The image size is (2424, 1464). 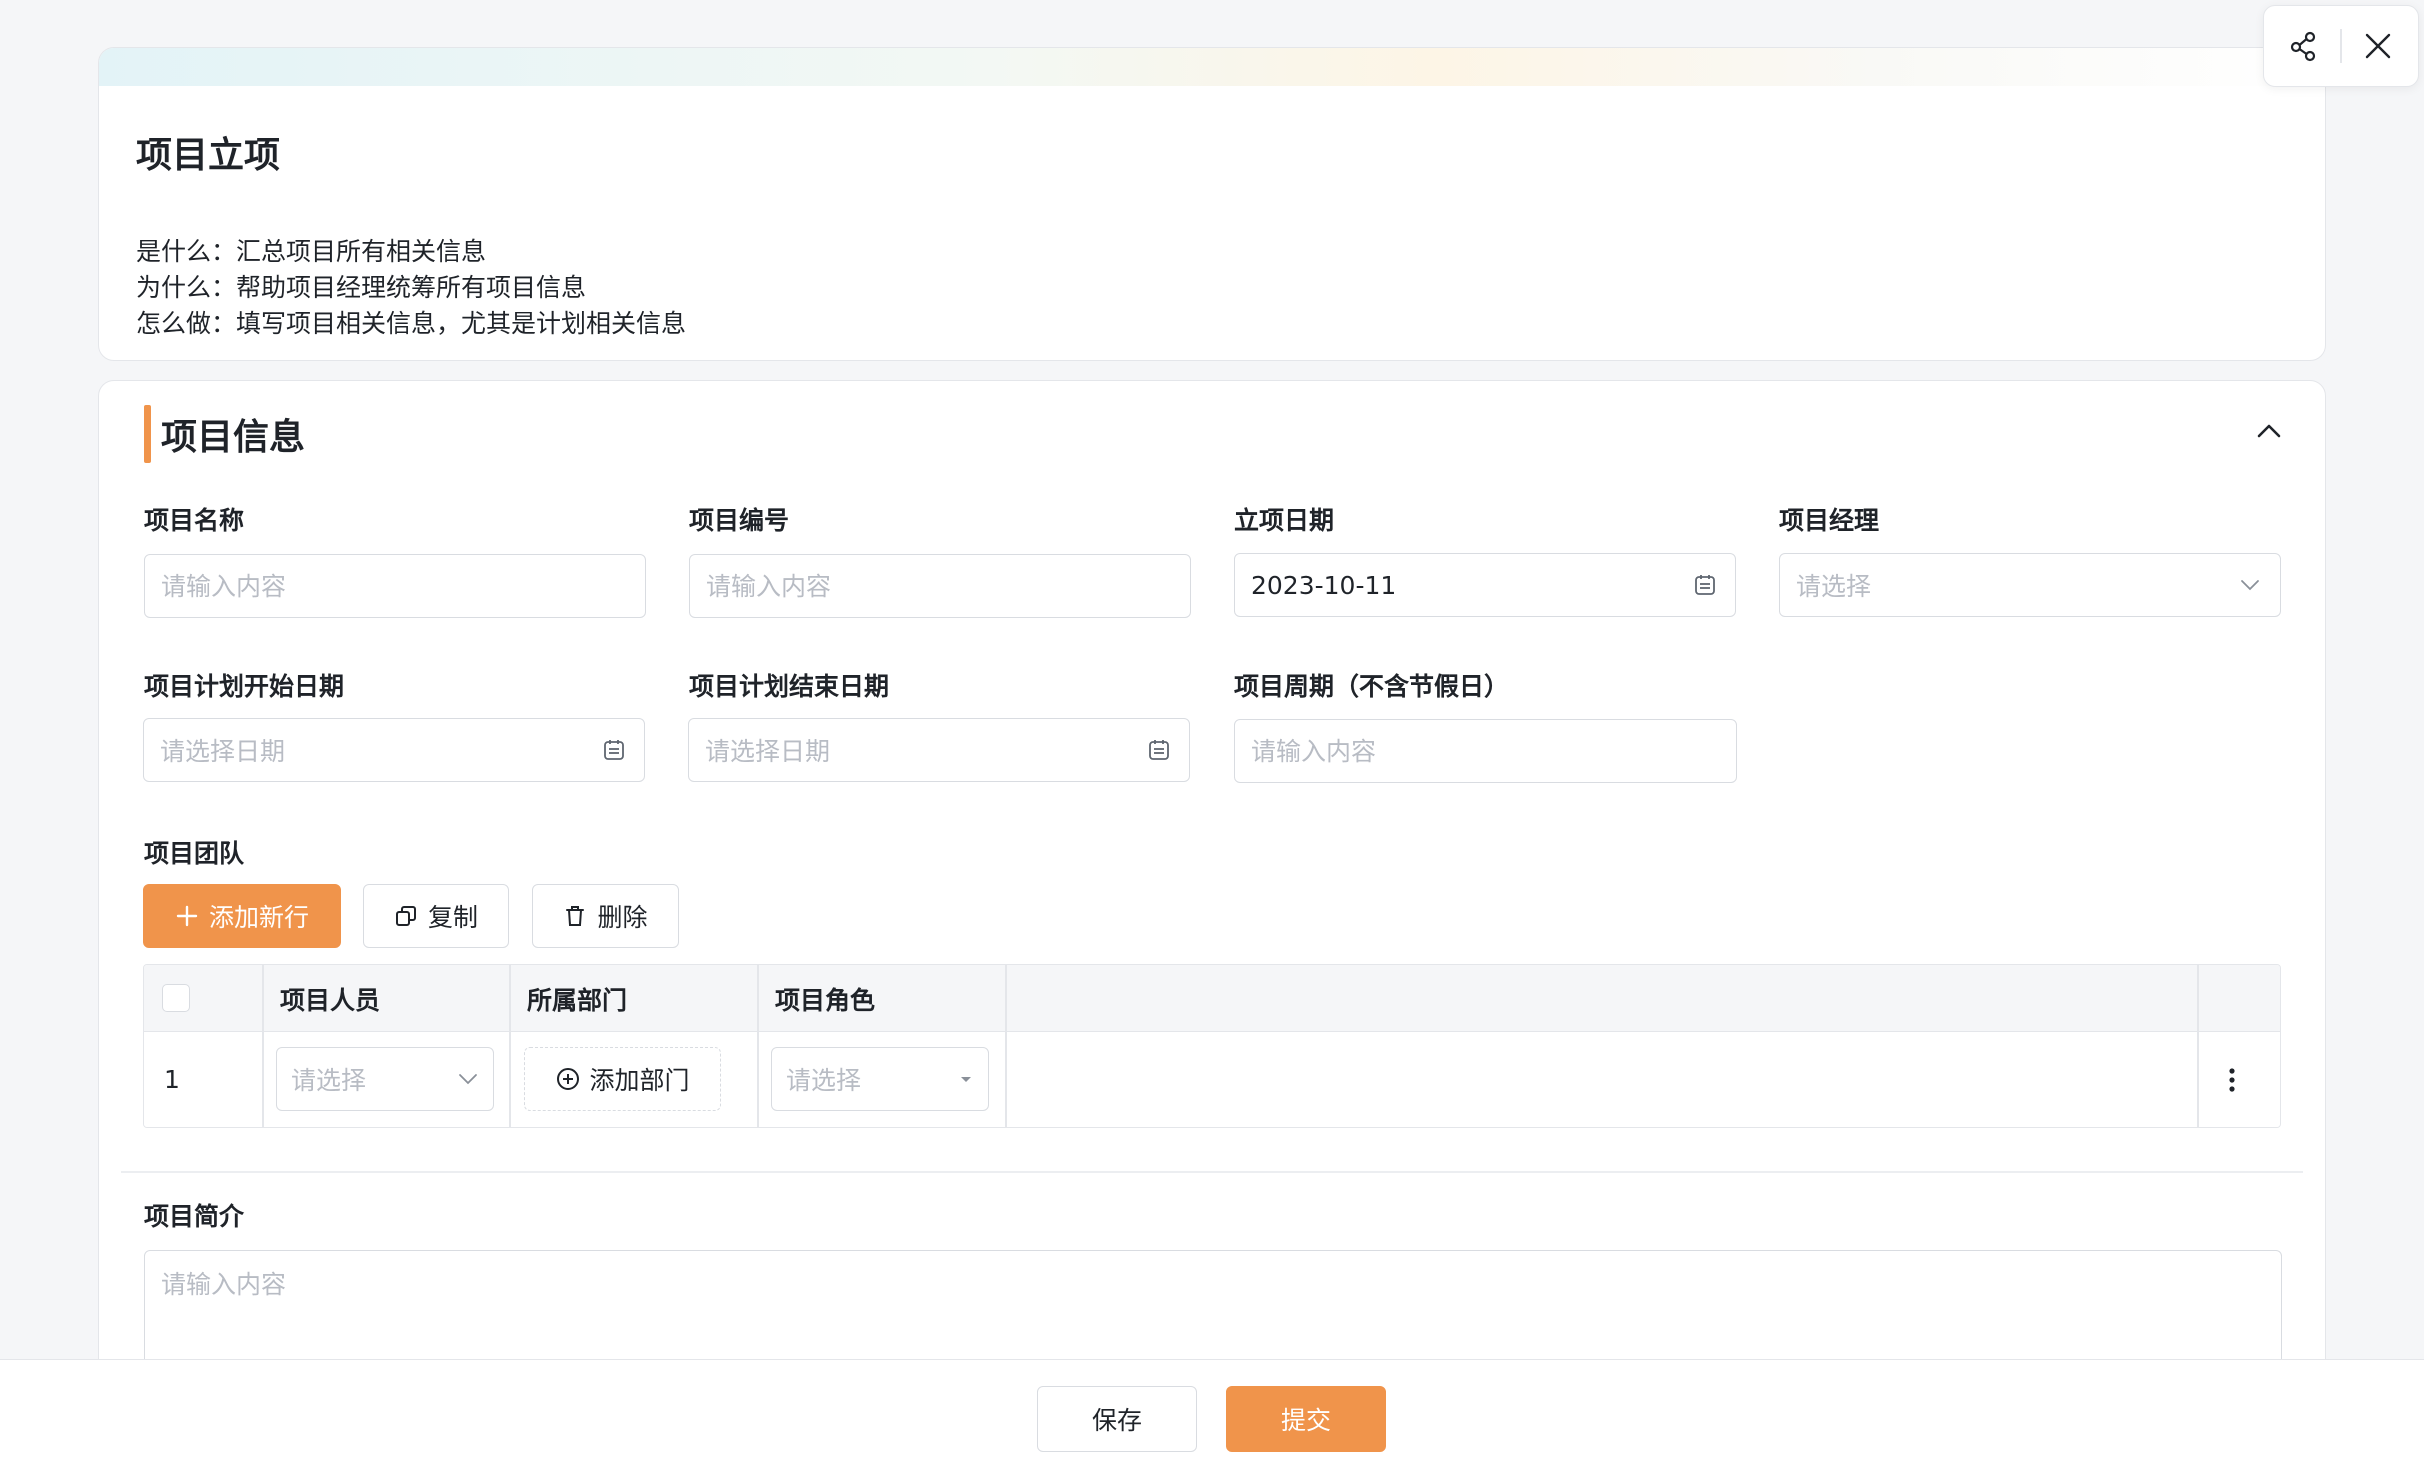 I want to click on copy-label: 复制, so click(x=452, y=917).